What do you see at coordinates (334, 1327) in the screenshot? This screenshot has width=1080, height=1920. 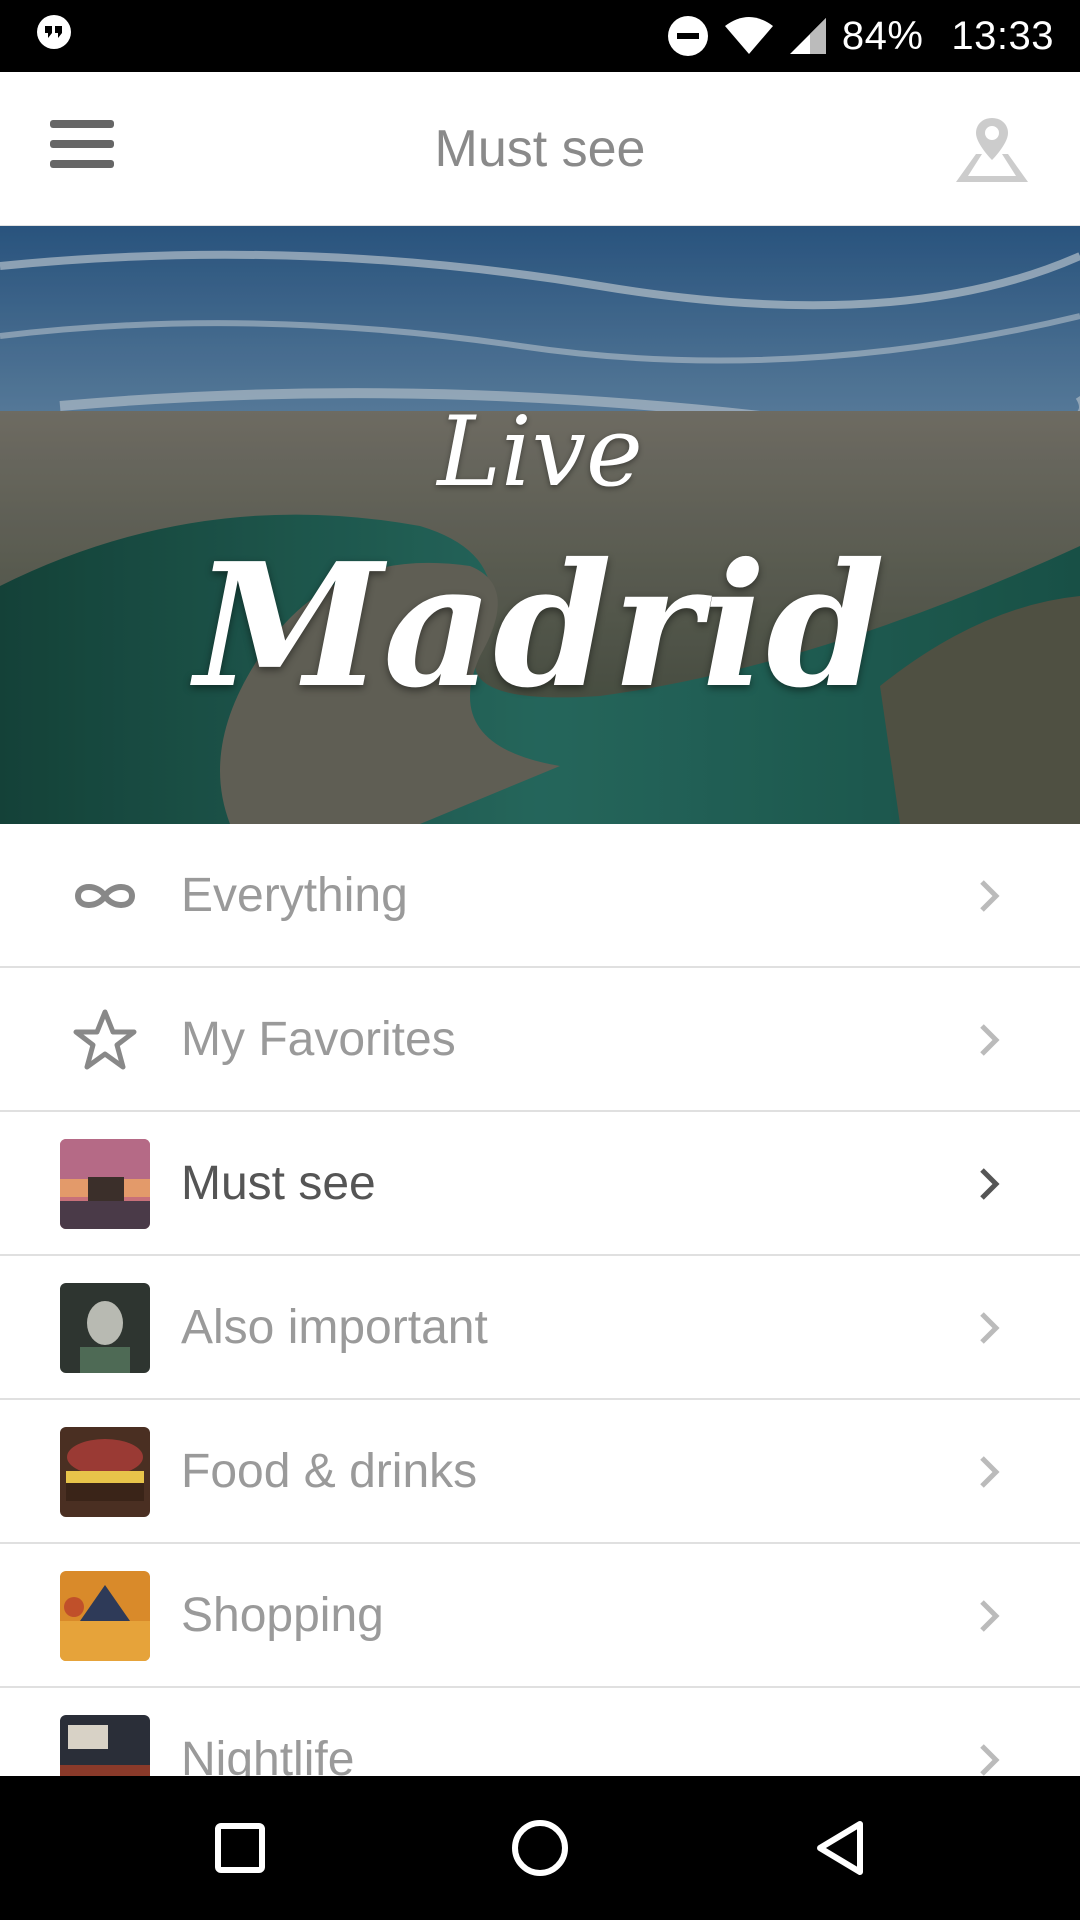 I see `list-item-label: Also important` at bounding box center [334, 1327].